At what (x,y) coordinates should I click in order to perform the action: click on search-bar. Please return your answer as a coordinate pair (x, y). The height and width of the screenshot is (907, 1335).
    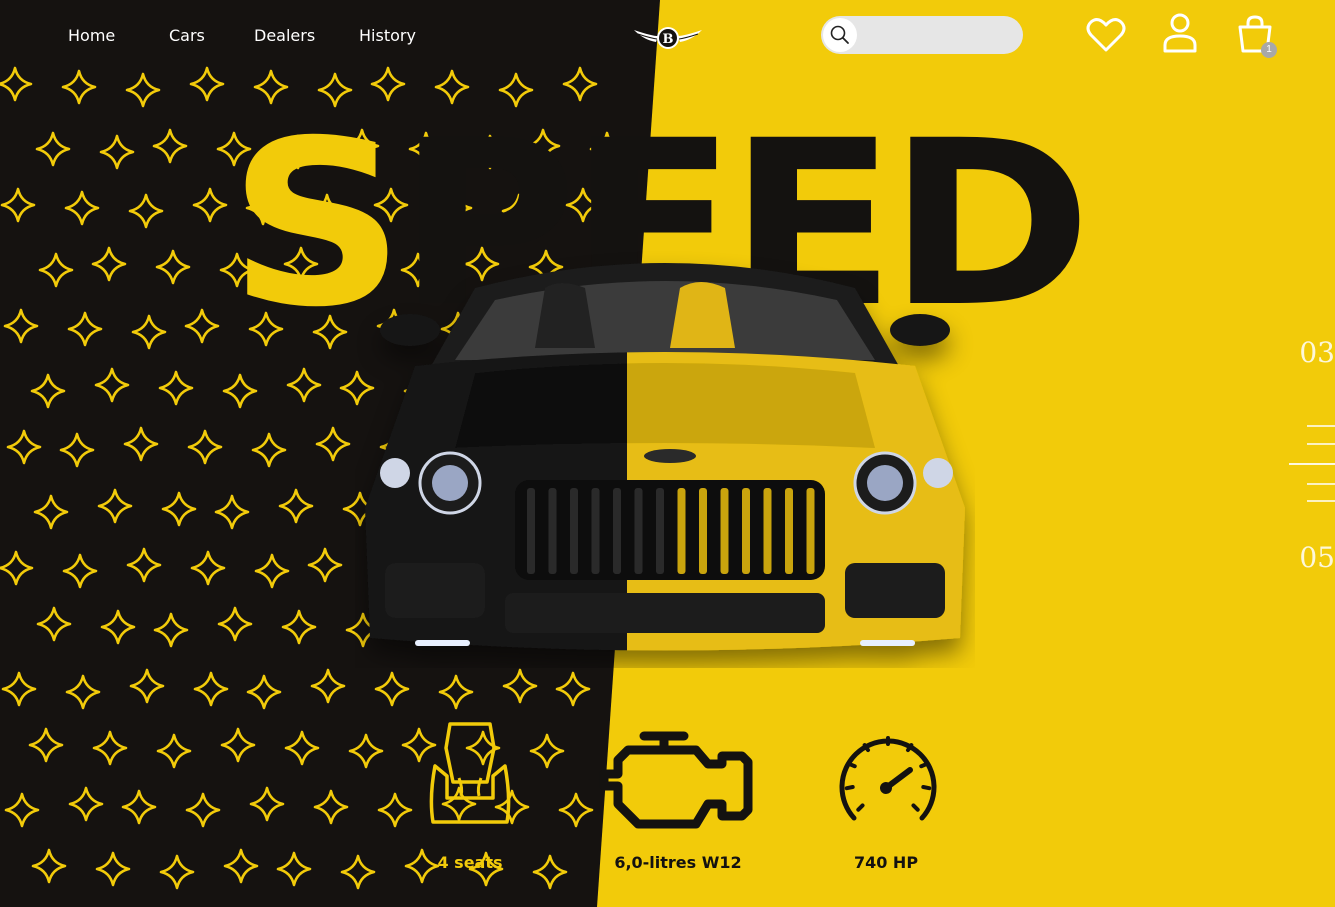
    Looking at the image, I should click on (922, 35).